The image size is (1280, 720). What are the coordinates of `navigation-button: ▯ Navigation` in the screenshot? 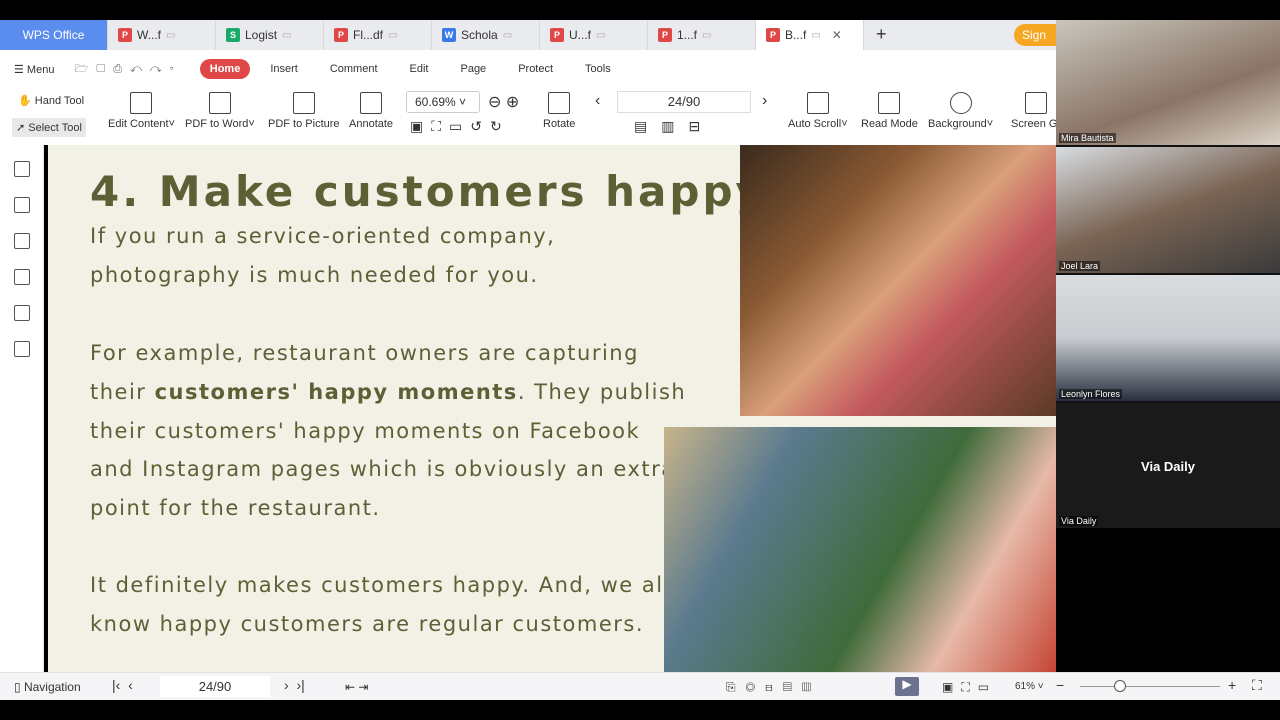 It's located at (47, 687).